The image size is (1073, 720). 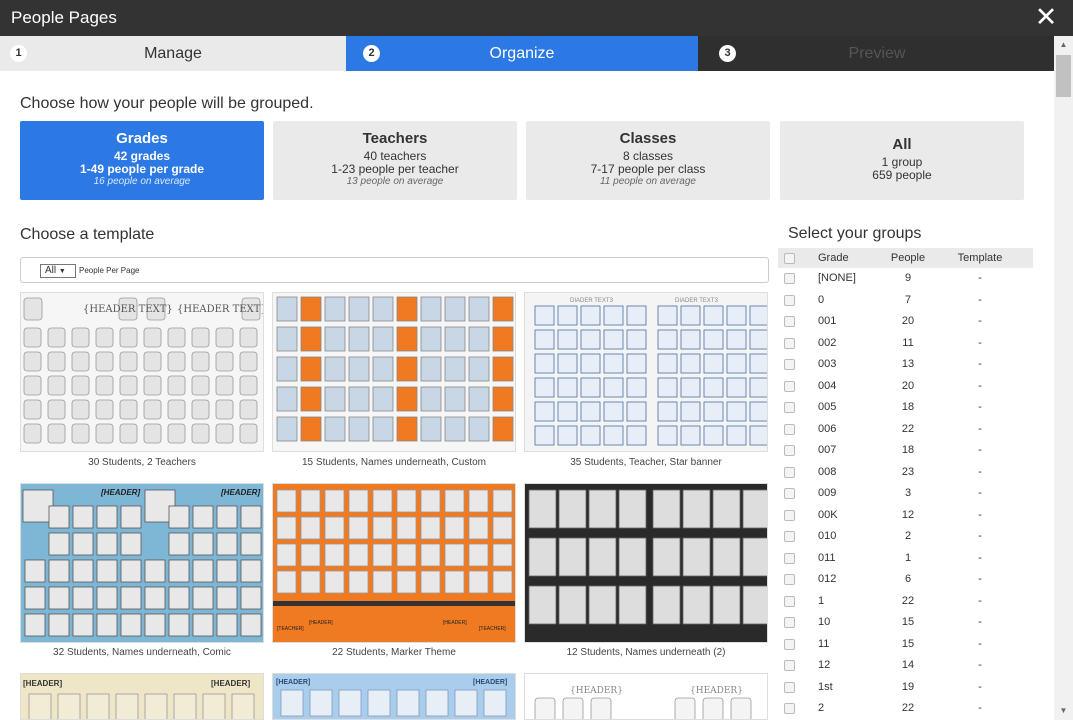 I want to click on table-row: 006 22 -, so click(x=905, y=430).